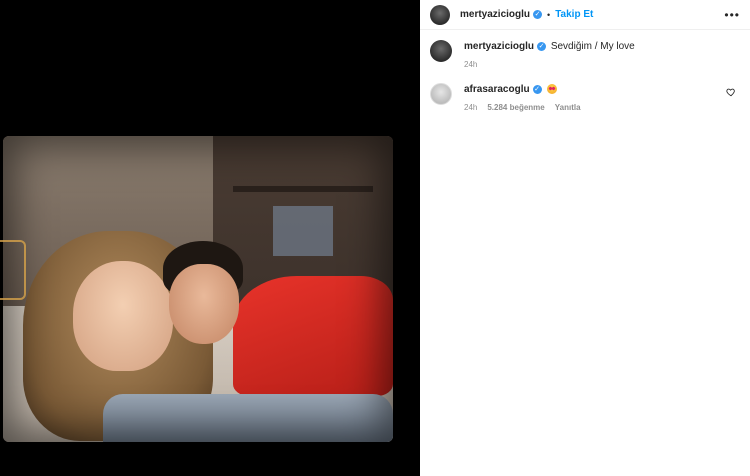 This screenshot has height=476, width=750. I want to click on comment-item: afrasaracoglu ✓ 24h 5.284 beğenme Yanıtla, so click(585, 97).